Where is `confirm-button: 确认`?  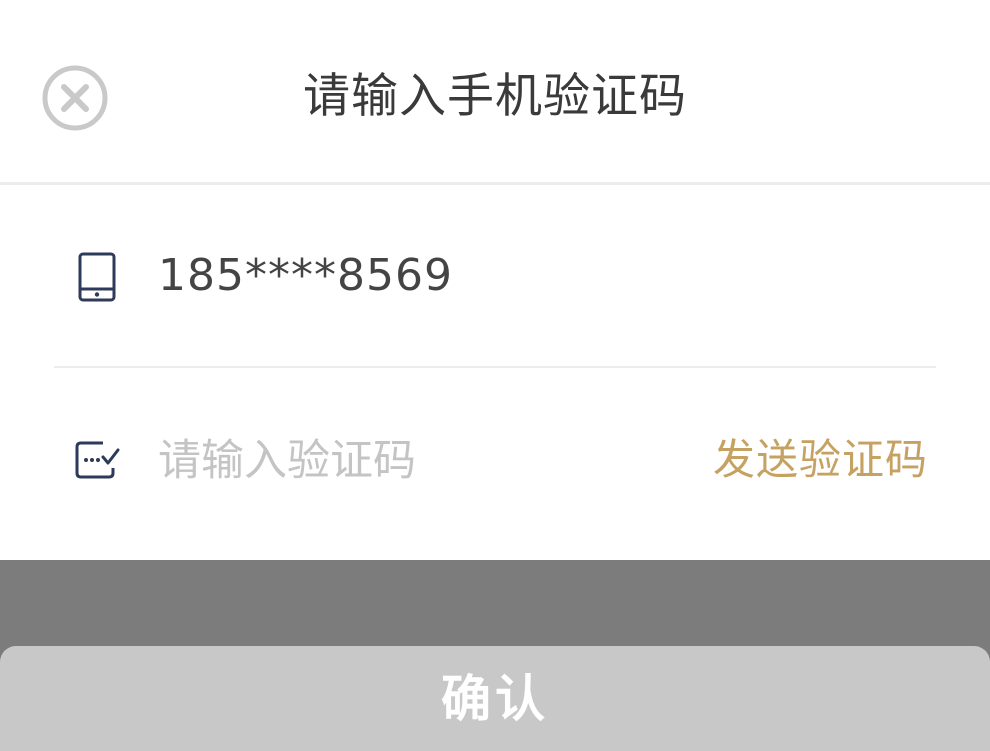
confirm-button: 确认 is located at coordinates (495, 698).